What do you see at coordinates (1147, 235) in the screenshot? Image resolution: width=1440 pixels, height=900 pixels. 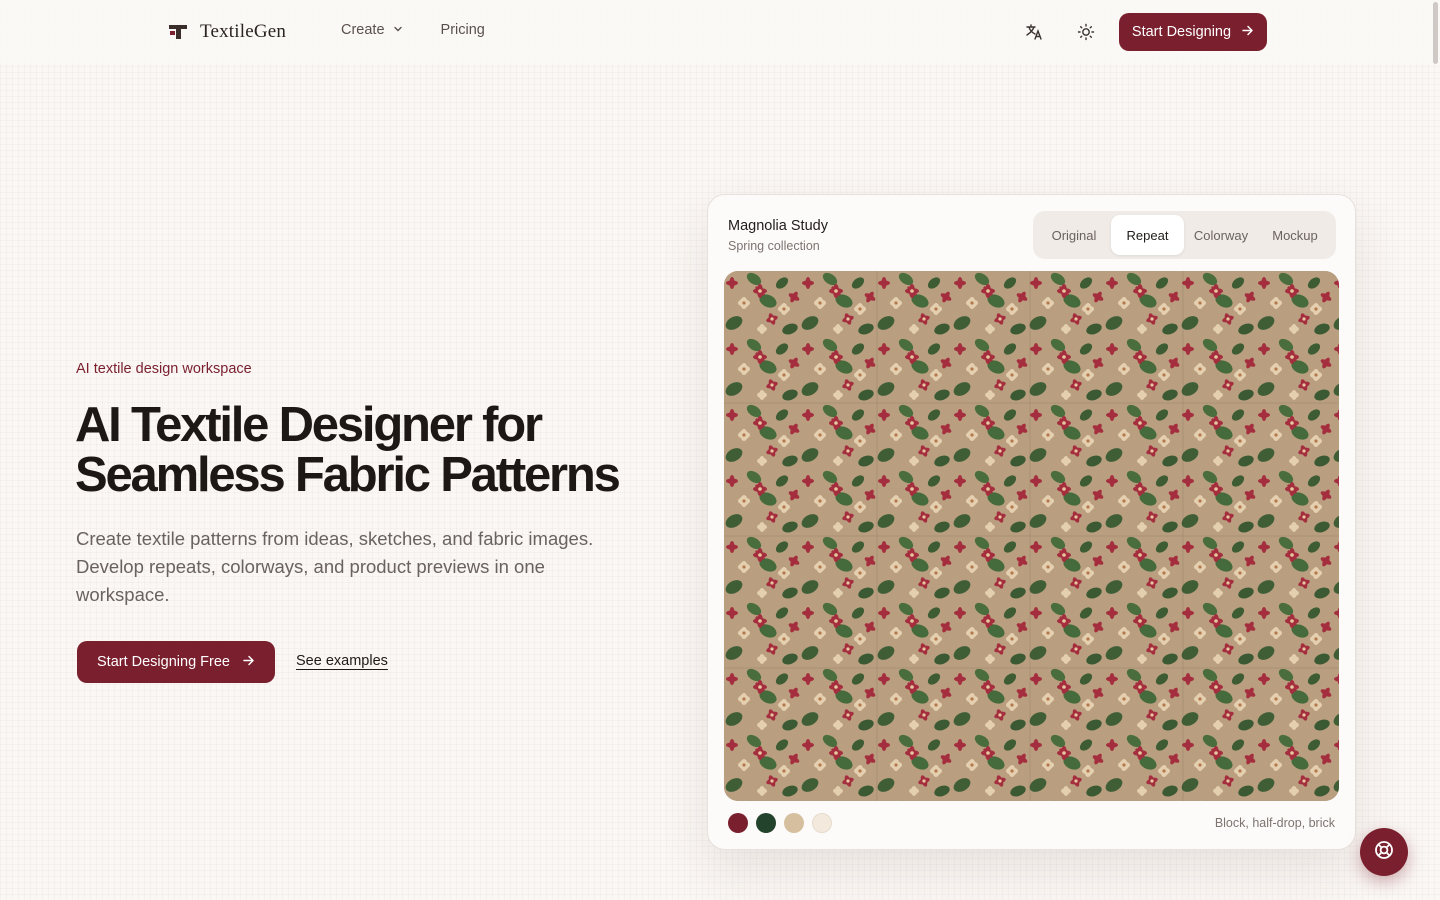 I see `tab-repeat: Repeat` at bounding box center [1147, 235].